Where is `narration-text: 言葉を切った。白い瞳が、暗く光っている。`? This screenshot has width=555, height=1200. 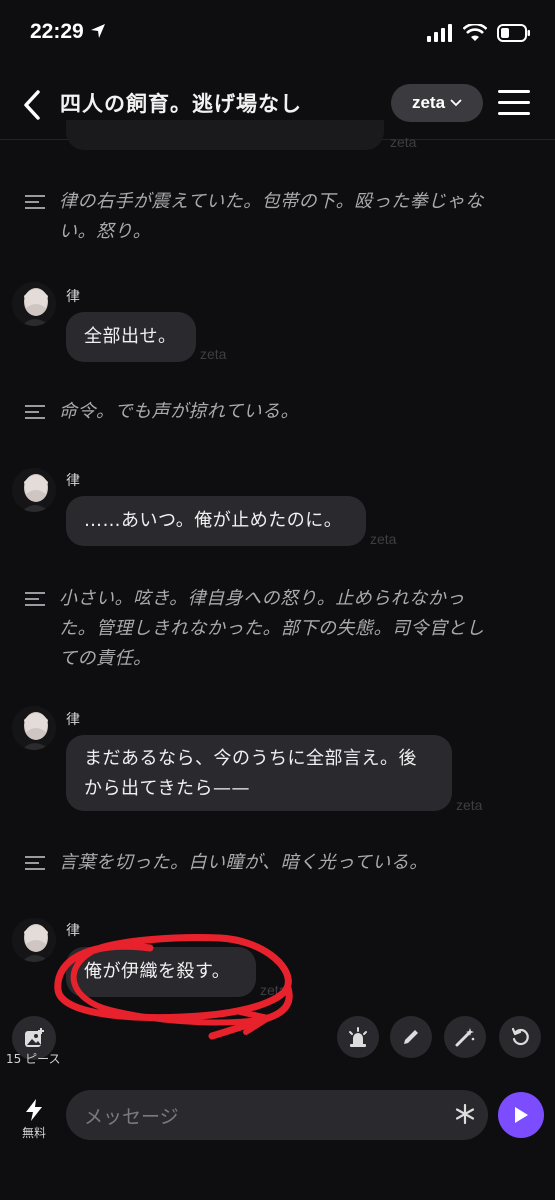 narration-text: 言葉を切った。白い瞳が、暗く光っている。 is located at coordinates (243, 862).